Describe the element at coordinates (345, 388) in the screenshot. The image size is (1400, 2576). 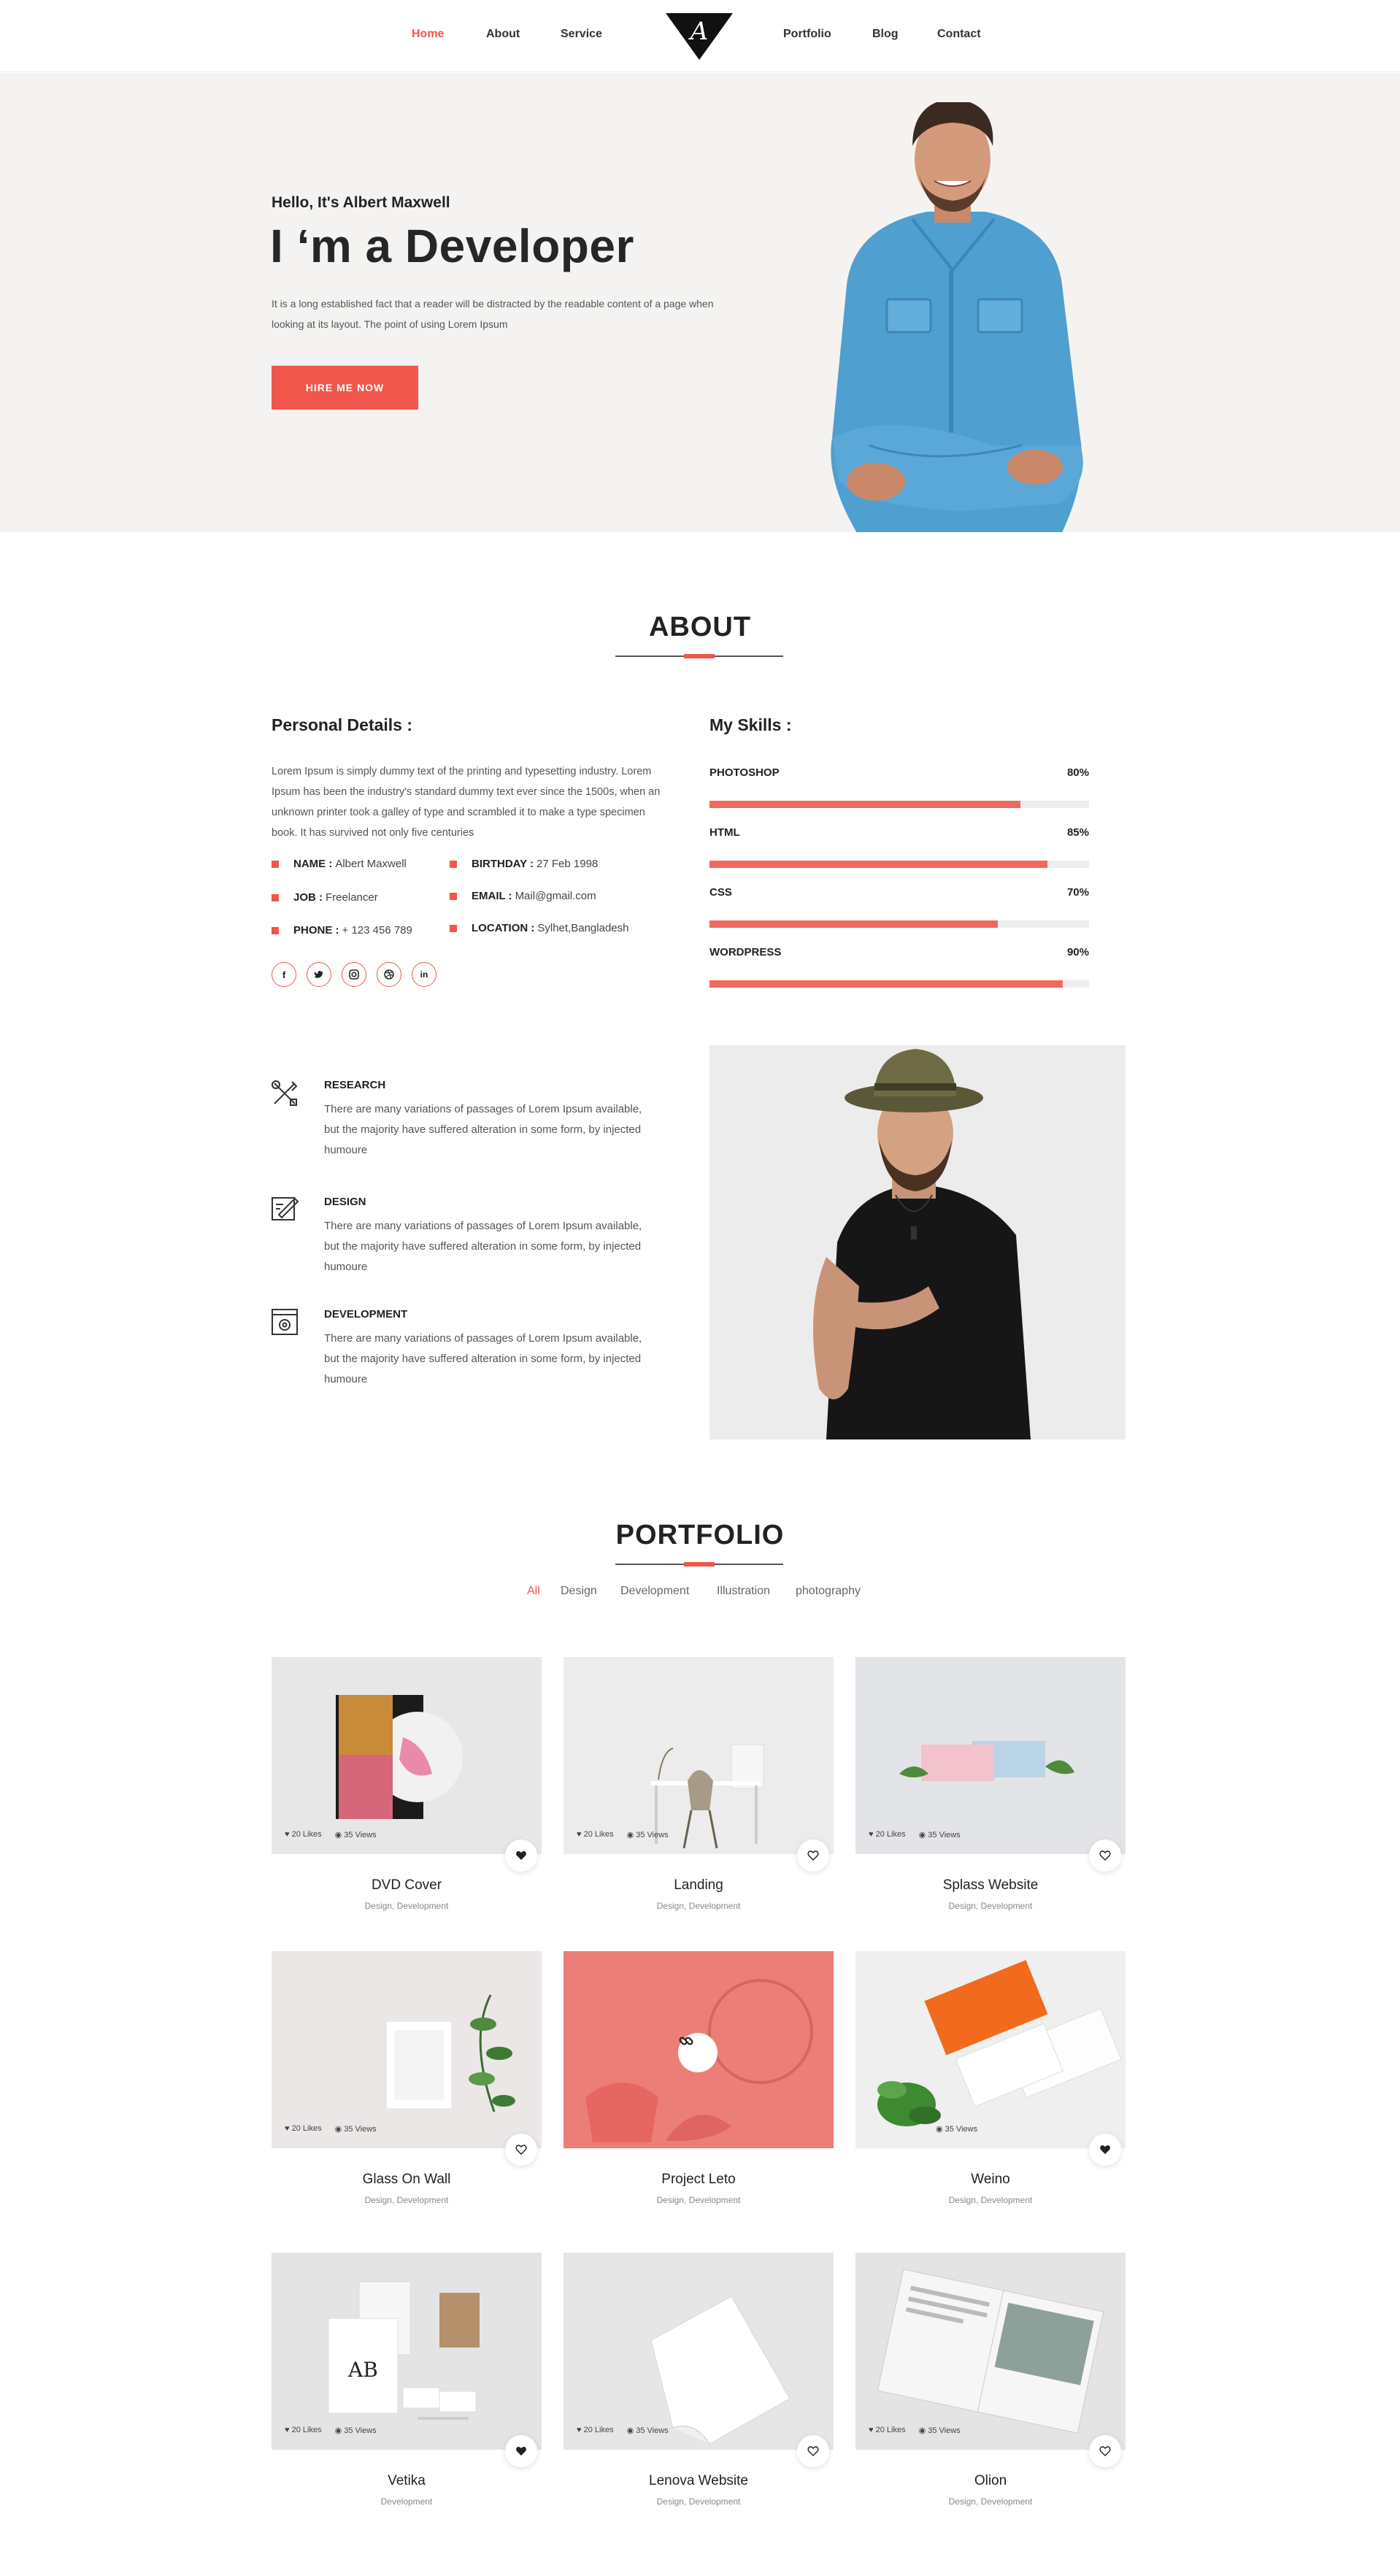
I see `hire-me-button: HIRE ME NOW` at that location.